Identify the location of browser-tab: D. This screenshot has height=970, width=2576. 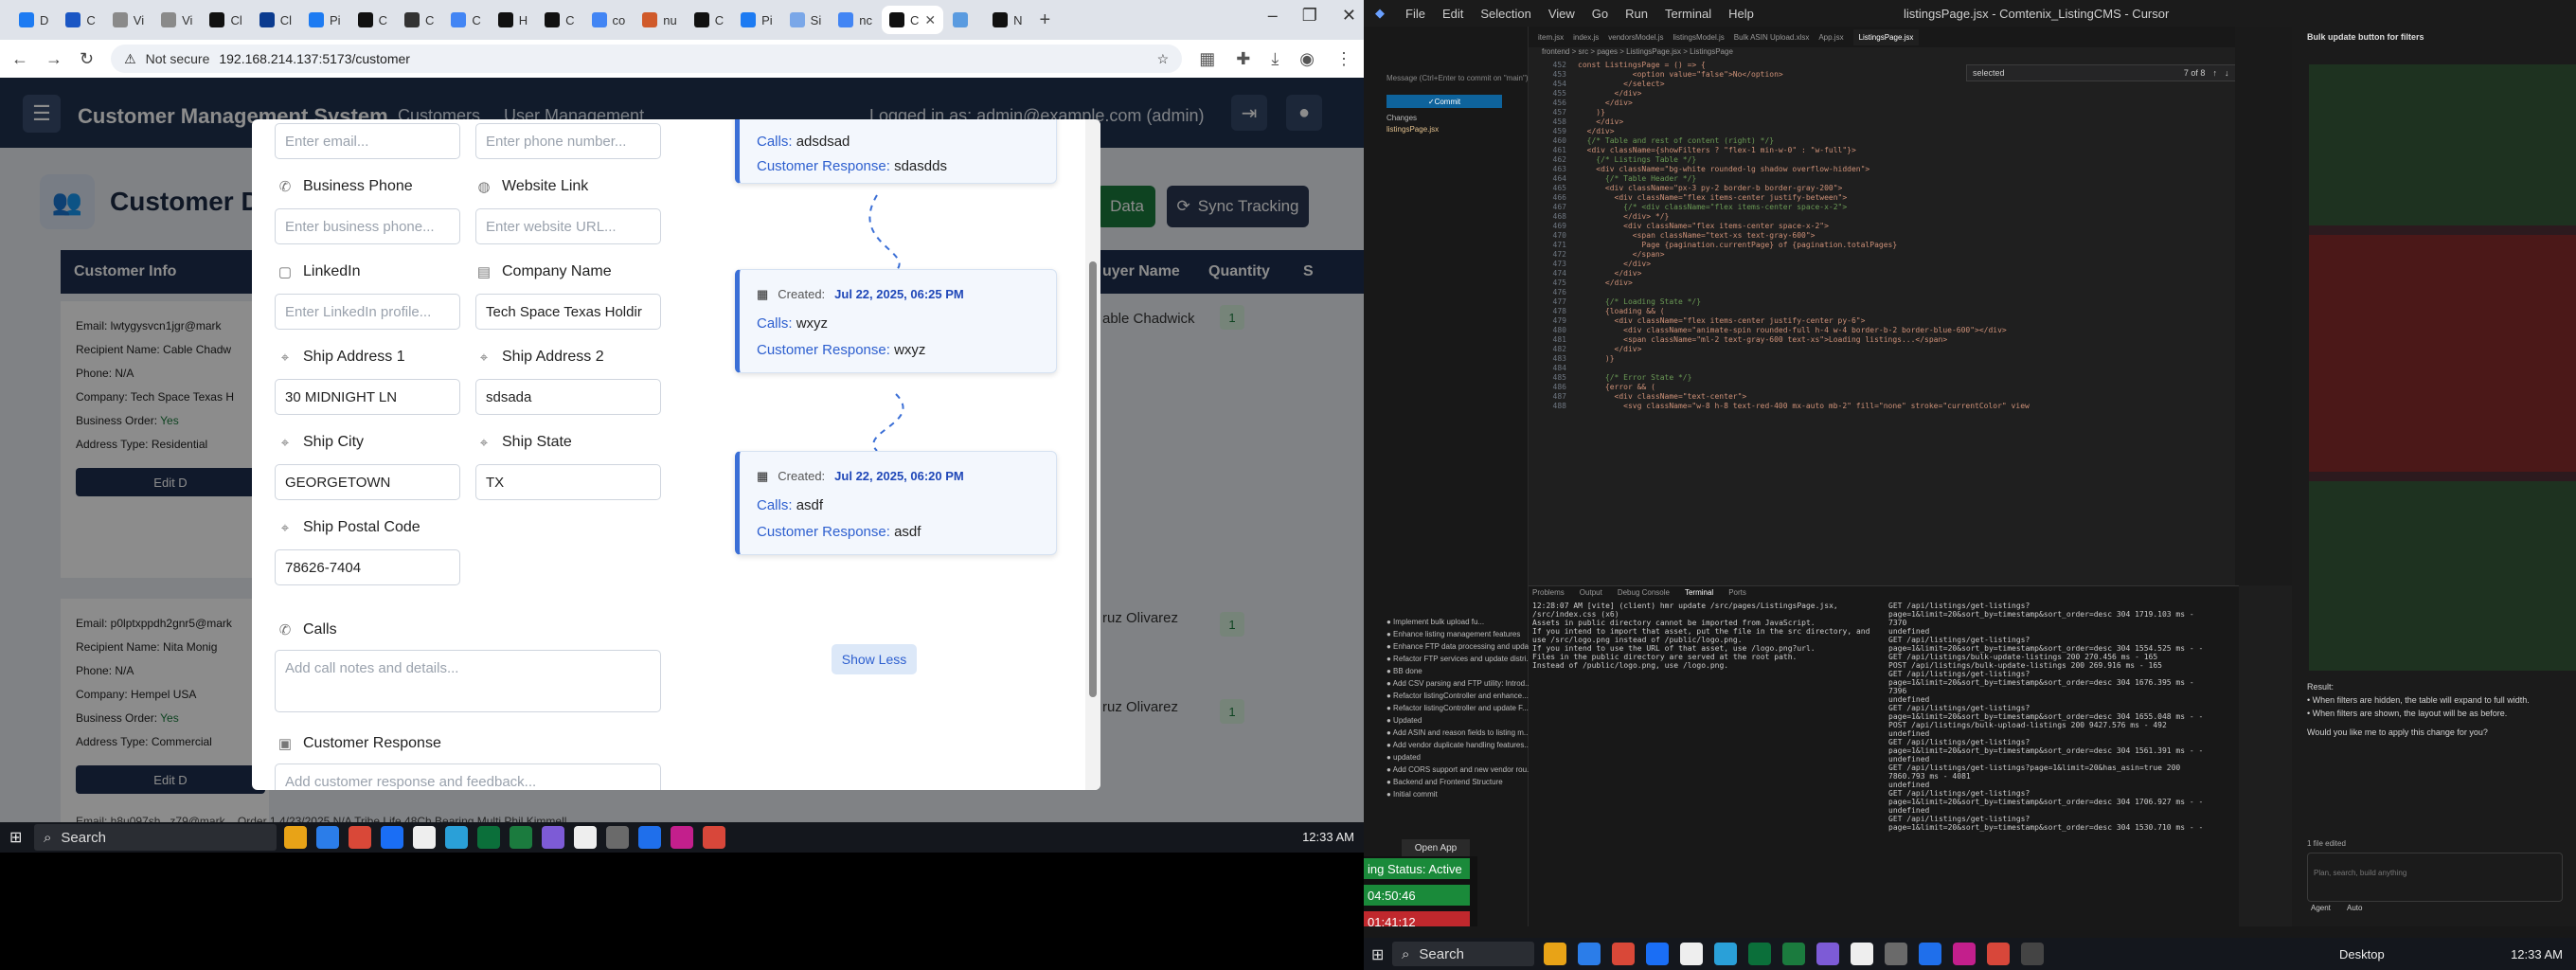
(33, 20).